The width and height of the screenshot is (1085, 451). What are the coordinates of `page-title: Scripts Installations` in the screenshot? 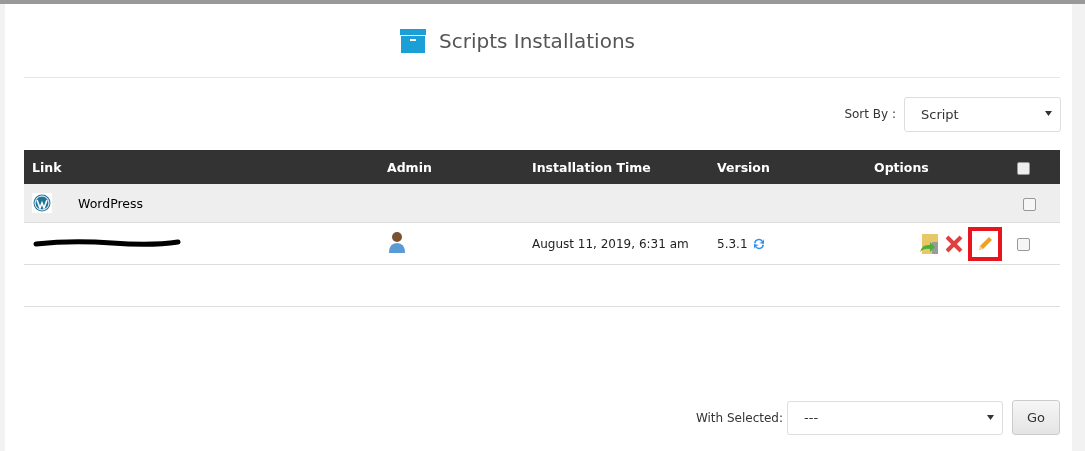 It's located at (537, 40).